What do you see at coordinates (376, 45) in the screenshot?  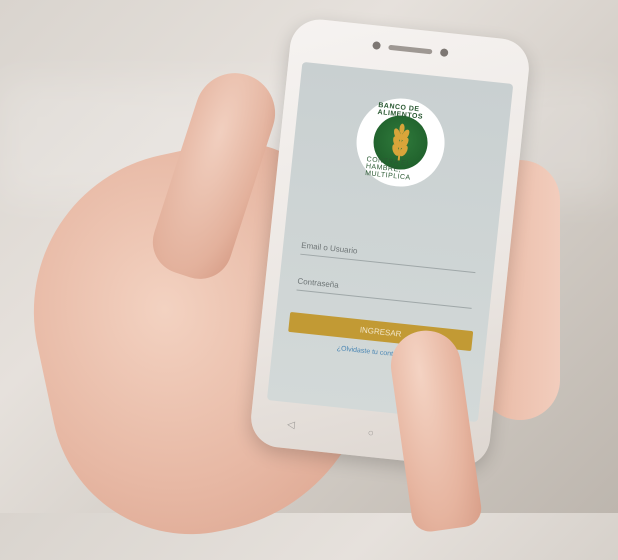 I see `front-camera-icon` at bounding box center [376, 45].